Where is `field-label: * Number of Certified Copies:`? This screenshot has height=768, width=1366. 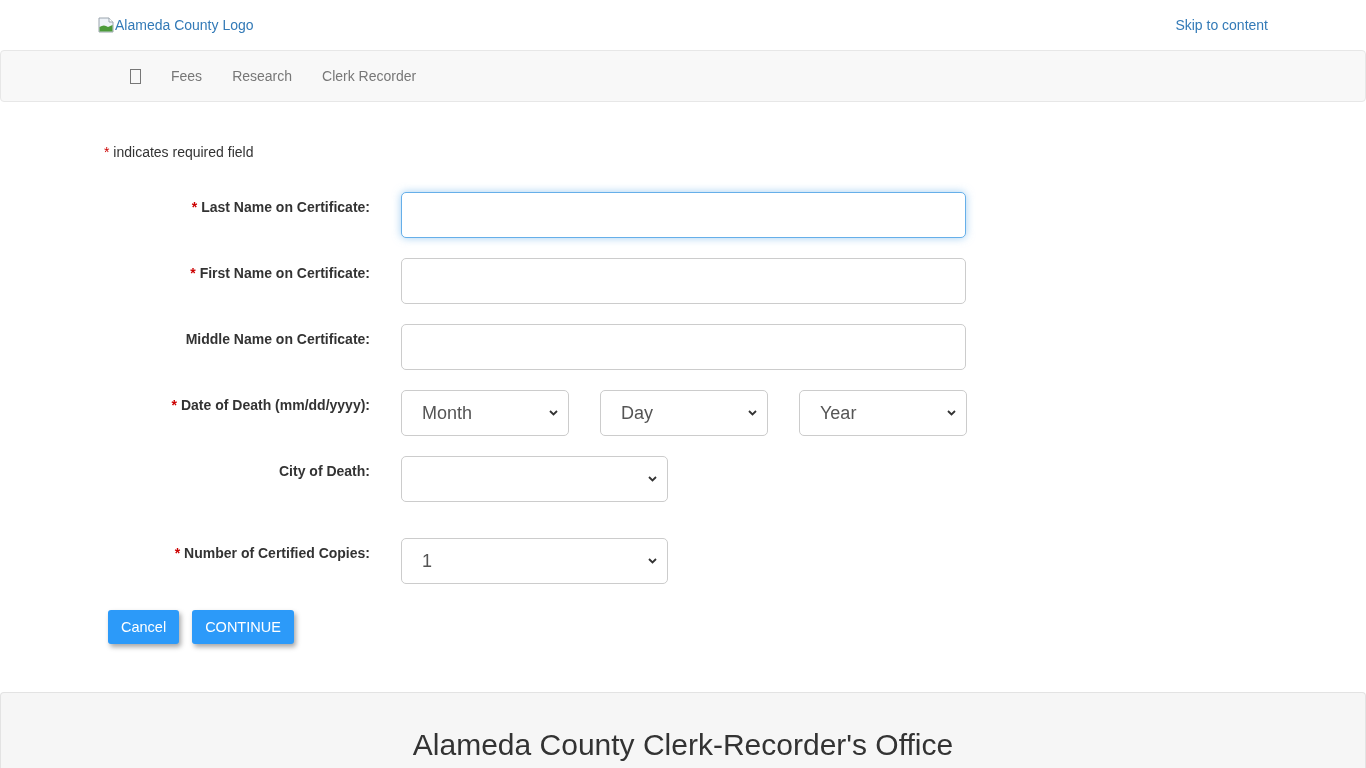 field-label: * Number of Certified Copies: is located at coordinates (272, 553).